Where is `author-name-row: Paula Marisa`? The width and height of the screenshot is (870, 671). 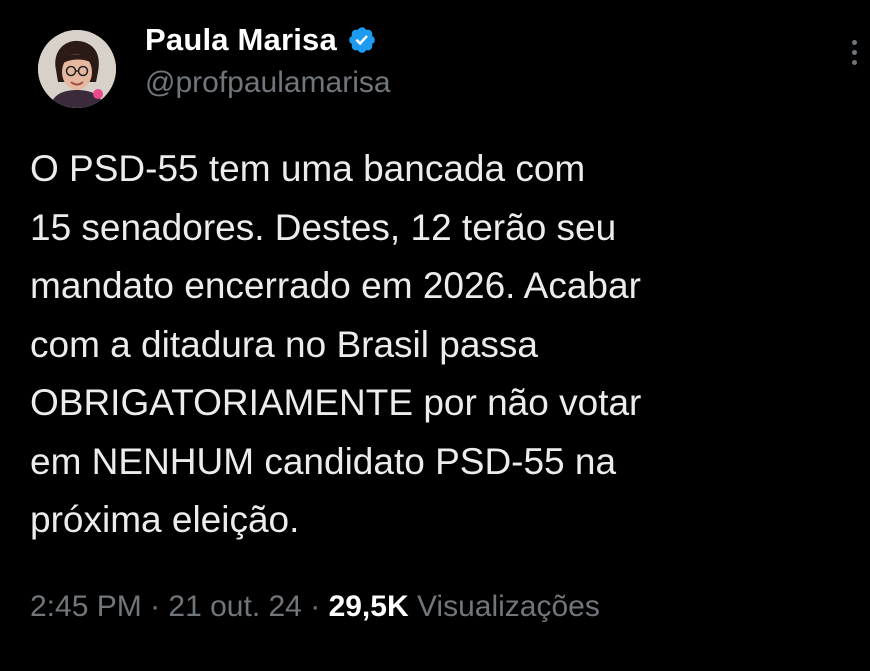 author-name-row: Paula Marisa is located at coordinates (261, 40).